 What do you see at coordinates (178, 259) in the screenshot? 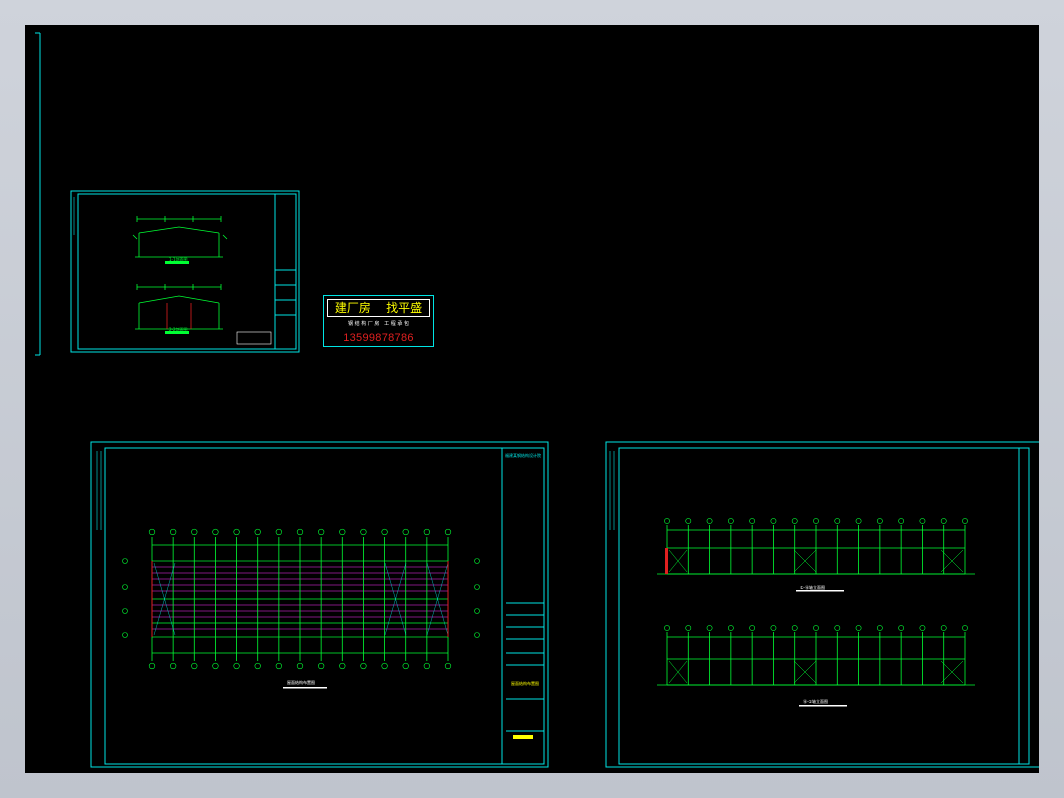
I see `sheet-1-view-top-label: 1-1剖面图` at bounding box center [178, 259].